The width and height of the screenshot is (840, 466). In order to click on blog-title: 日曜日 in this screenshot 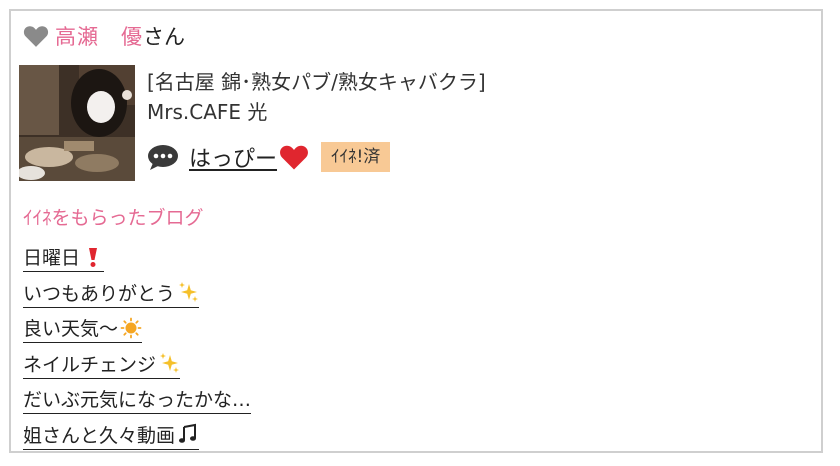, I will do `click(52, 258)`.